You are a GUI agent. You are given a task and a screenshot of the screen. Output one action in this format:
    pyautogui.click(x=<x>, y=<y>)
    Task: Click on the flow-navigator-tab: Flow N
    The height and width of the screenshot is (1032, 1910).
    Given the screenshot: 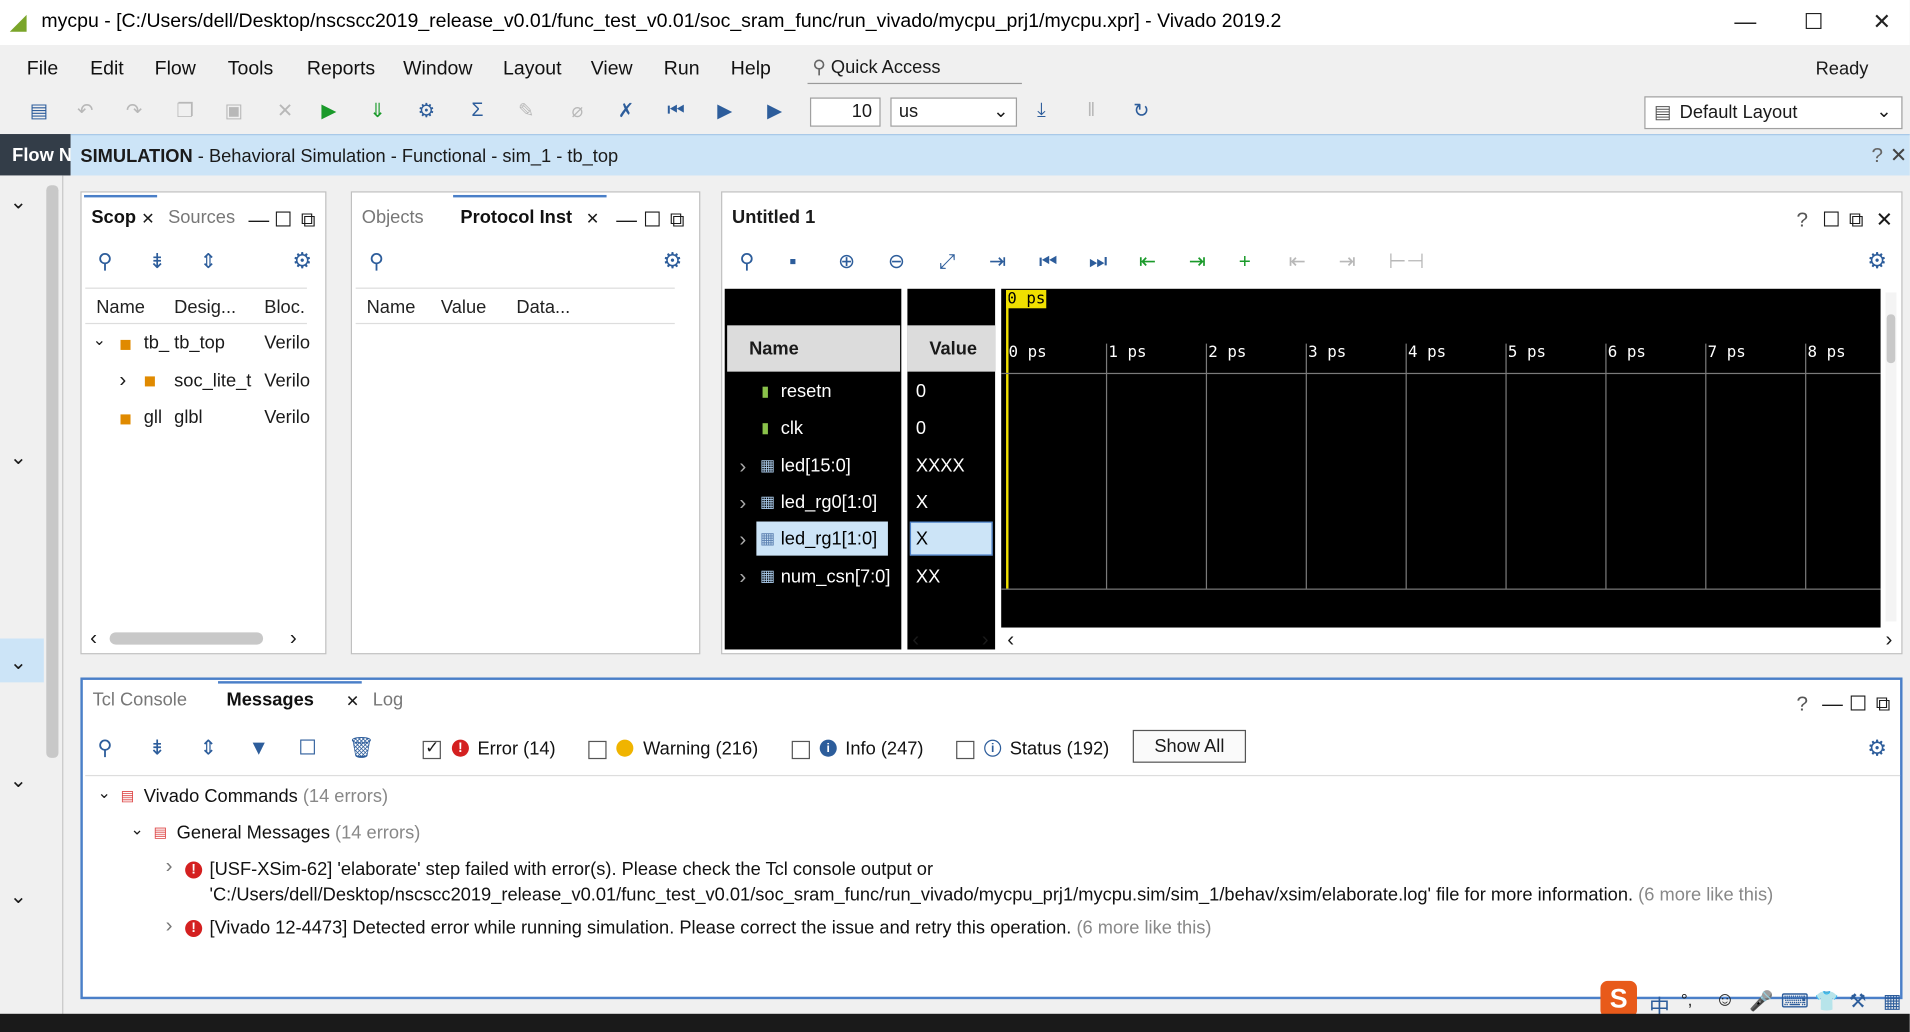 What is the action you would take?
    pyautogui.click(x=35, y=155)
    